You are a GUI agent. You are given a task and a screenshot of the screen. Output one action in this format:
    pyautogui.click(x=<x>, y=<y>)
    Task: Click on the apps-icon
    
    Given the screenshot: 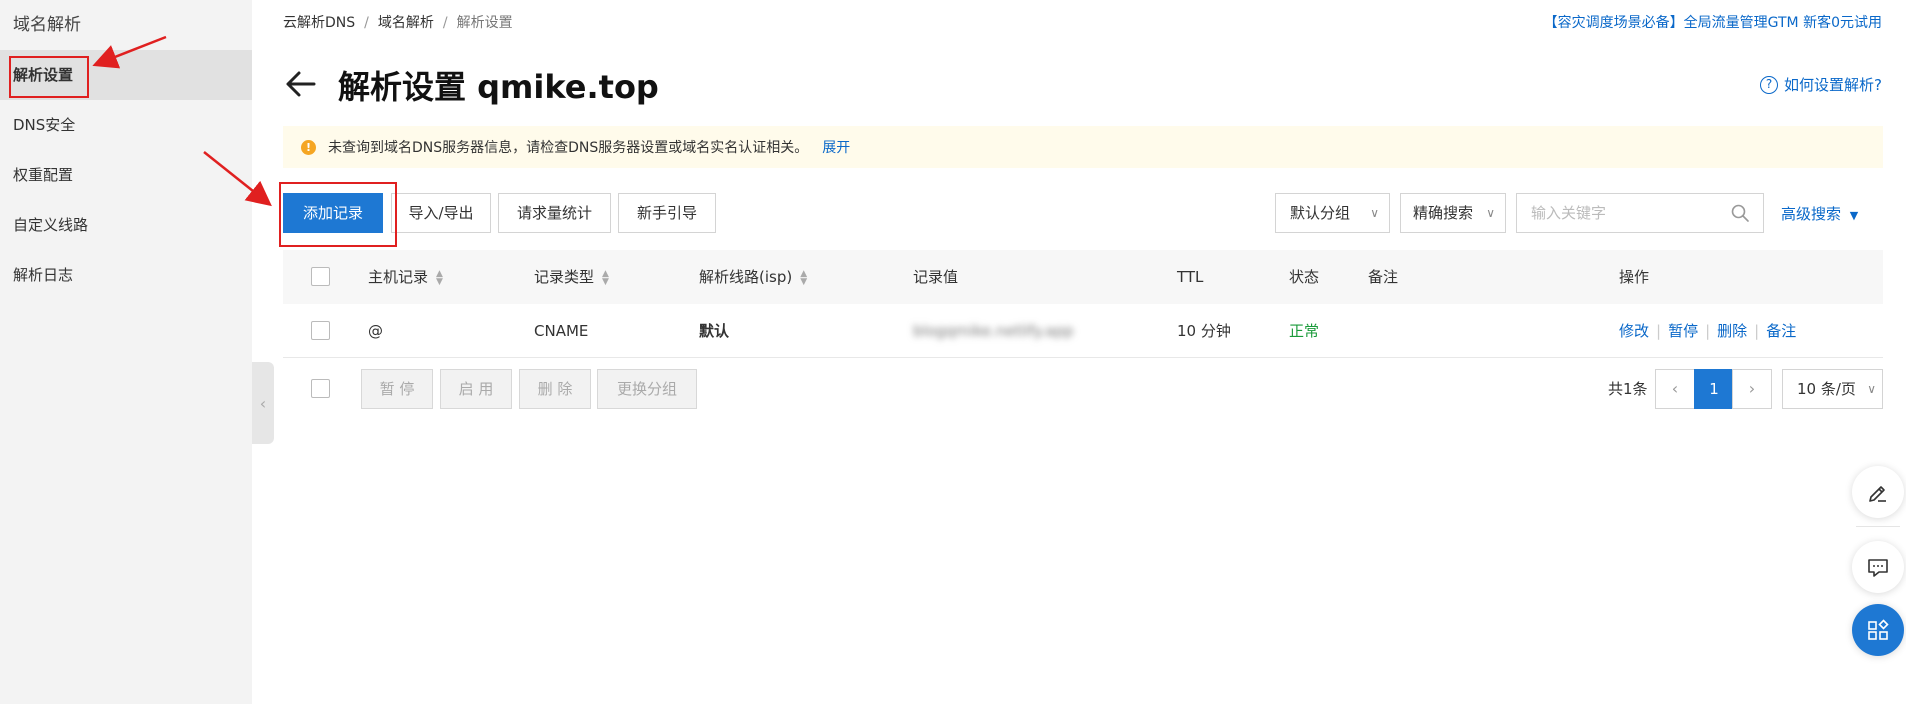 What is the action you would take?
    pyautogui.click(x=1878, y=629)
    